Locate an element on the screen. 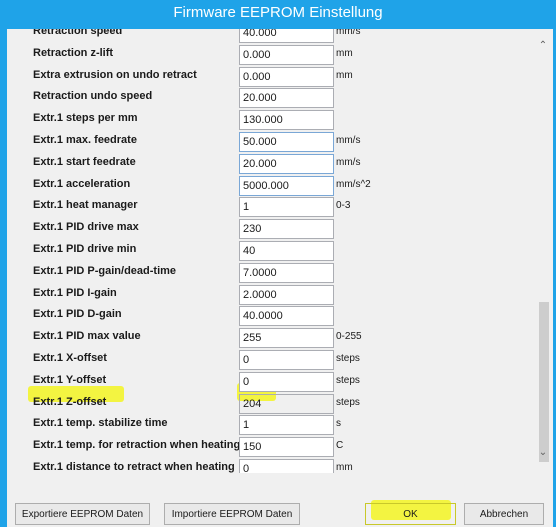 This screenshot has height=527, width=556. setting-row: Extr.1 Y-offset 0 steps is located at coordinates (270, 382).